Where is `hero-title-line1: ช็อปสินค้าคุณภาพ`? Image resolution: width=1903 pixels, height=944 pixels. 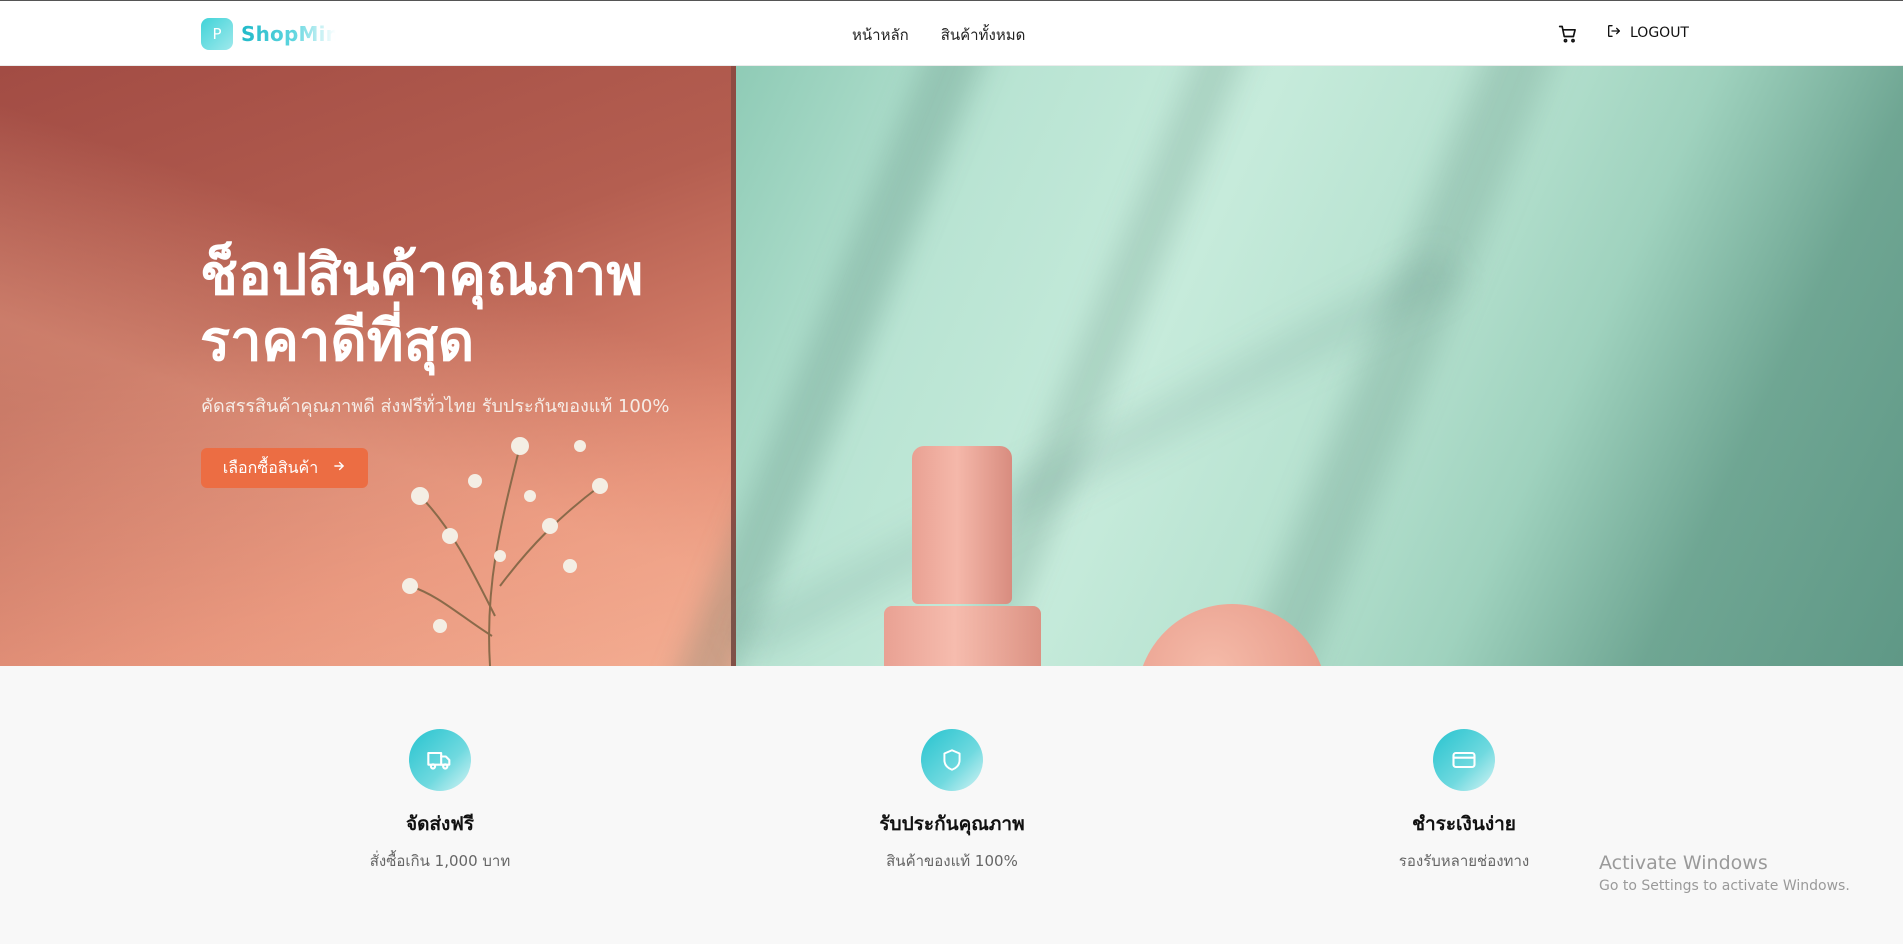
hero-title-line1: ช็อปสินค้าคุณภาพ is located at coordinates (422, 275).